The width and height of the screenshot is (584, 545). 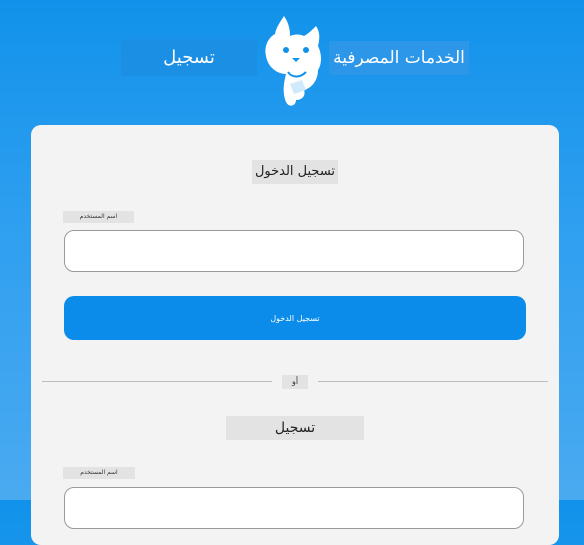 What do you see at coordinates (295, 428) in the screenshot?
I see `register-title: تسجيل` at bounding box center [295, 428].